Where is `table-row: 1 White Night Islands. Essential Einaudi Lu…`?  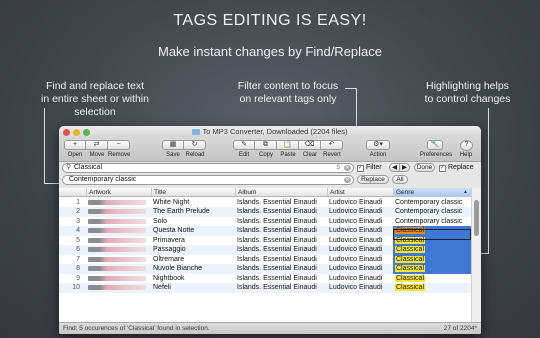 table-row: 1 White Night Islands. Essential Einaudi Lu… is located at coordinates (265, 203).